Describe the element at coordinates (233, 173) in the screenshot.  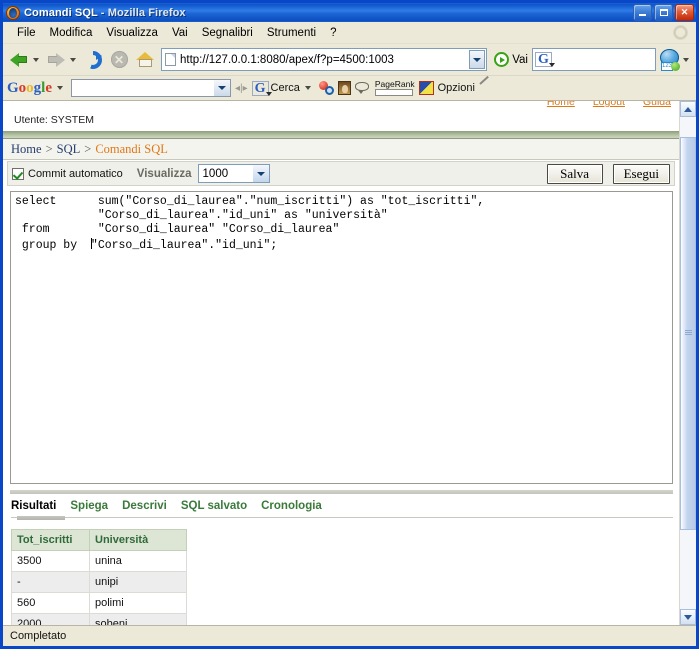
I see `display-rows-select: 1000` at that location.